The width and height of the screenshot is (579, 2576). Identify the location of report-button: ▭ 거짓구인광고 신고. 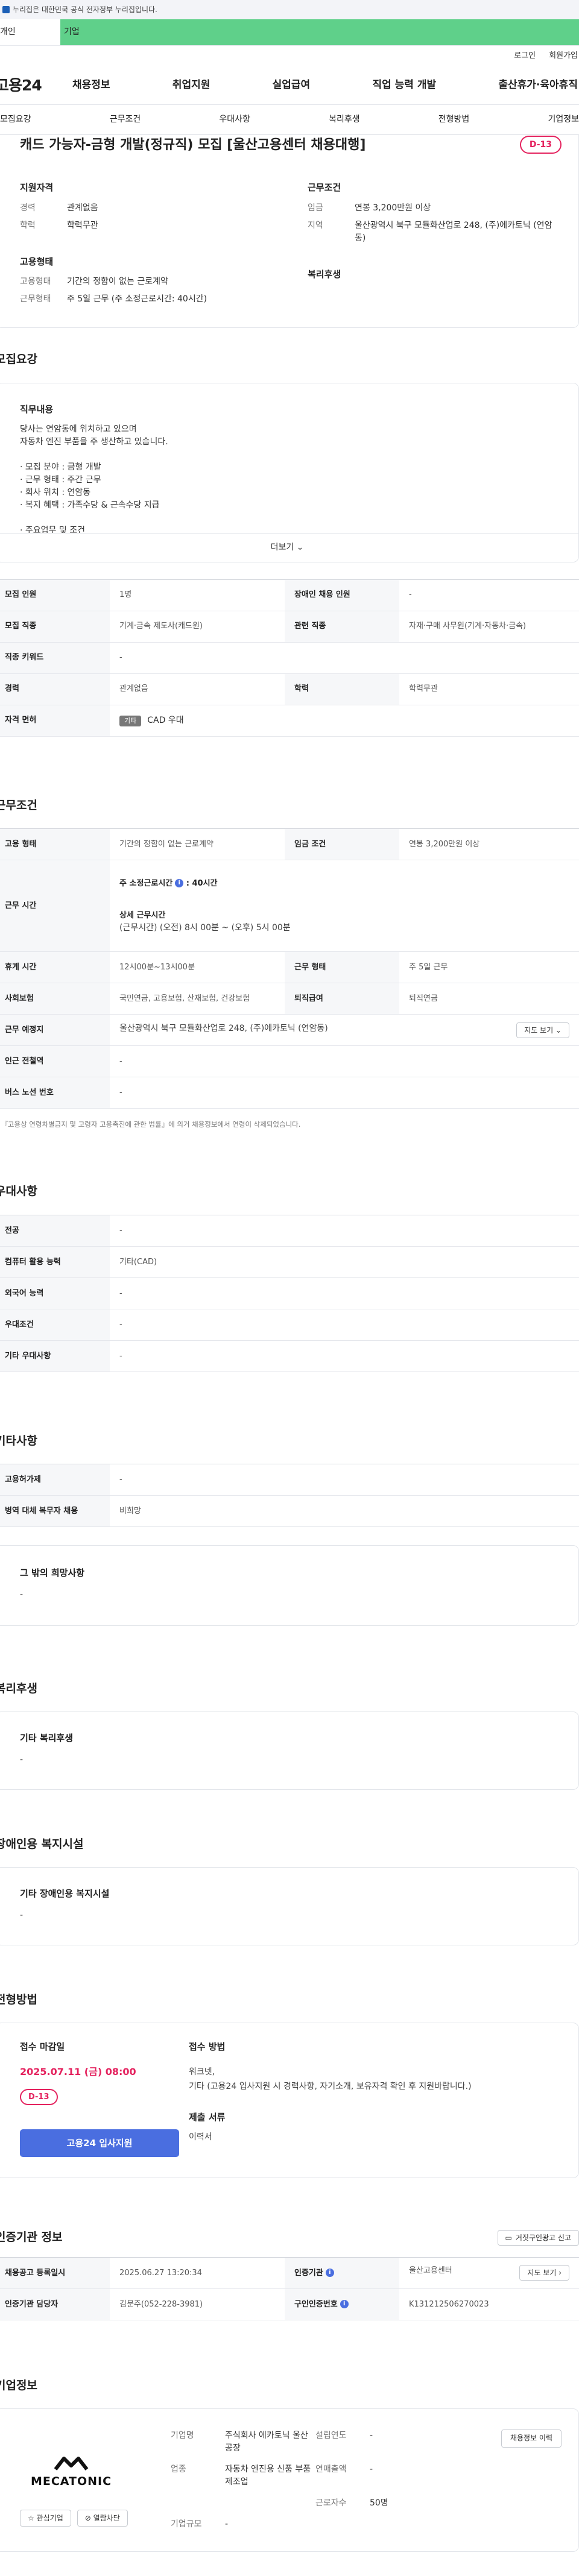
(538, 2237).